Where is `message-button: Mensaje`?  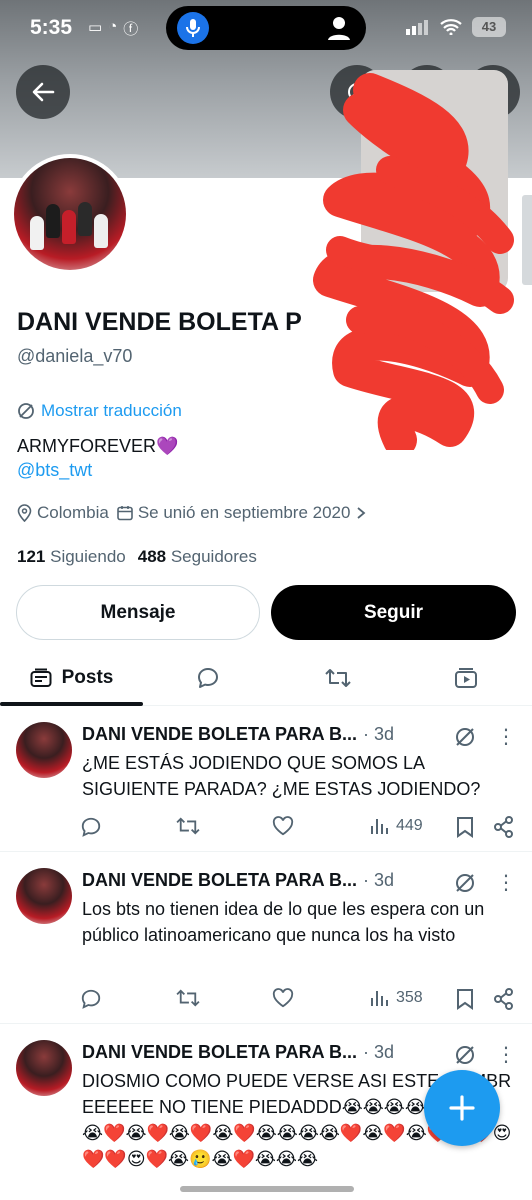
message-button: Mensaje is located at coordinates (138, 612).